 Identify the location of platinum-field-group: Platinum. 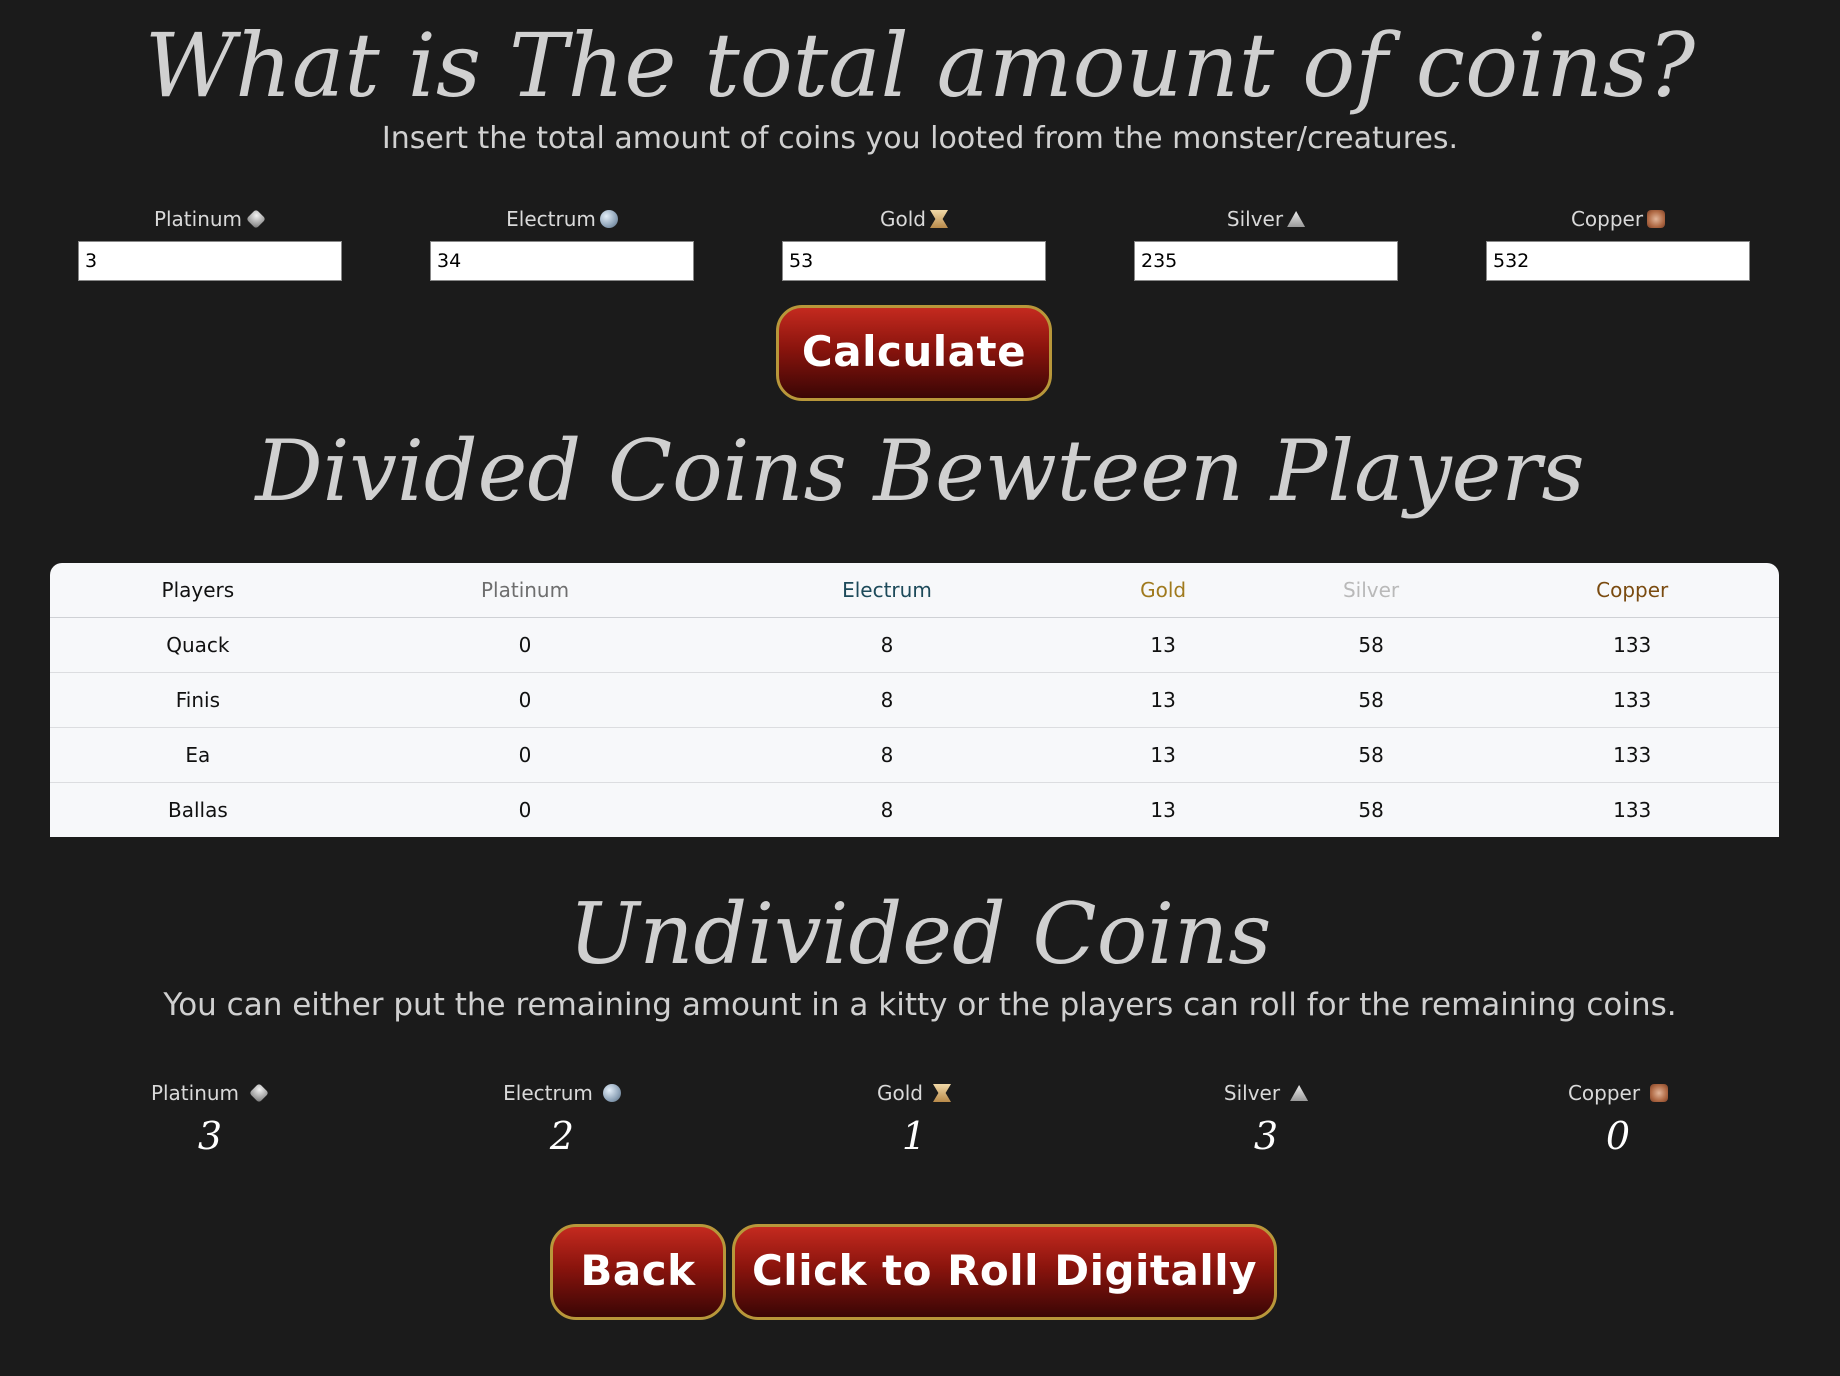
(210, 243).